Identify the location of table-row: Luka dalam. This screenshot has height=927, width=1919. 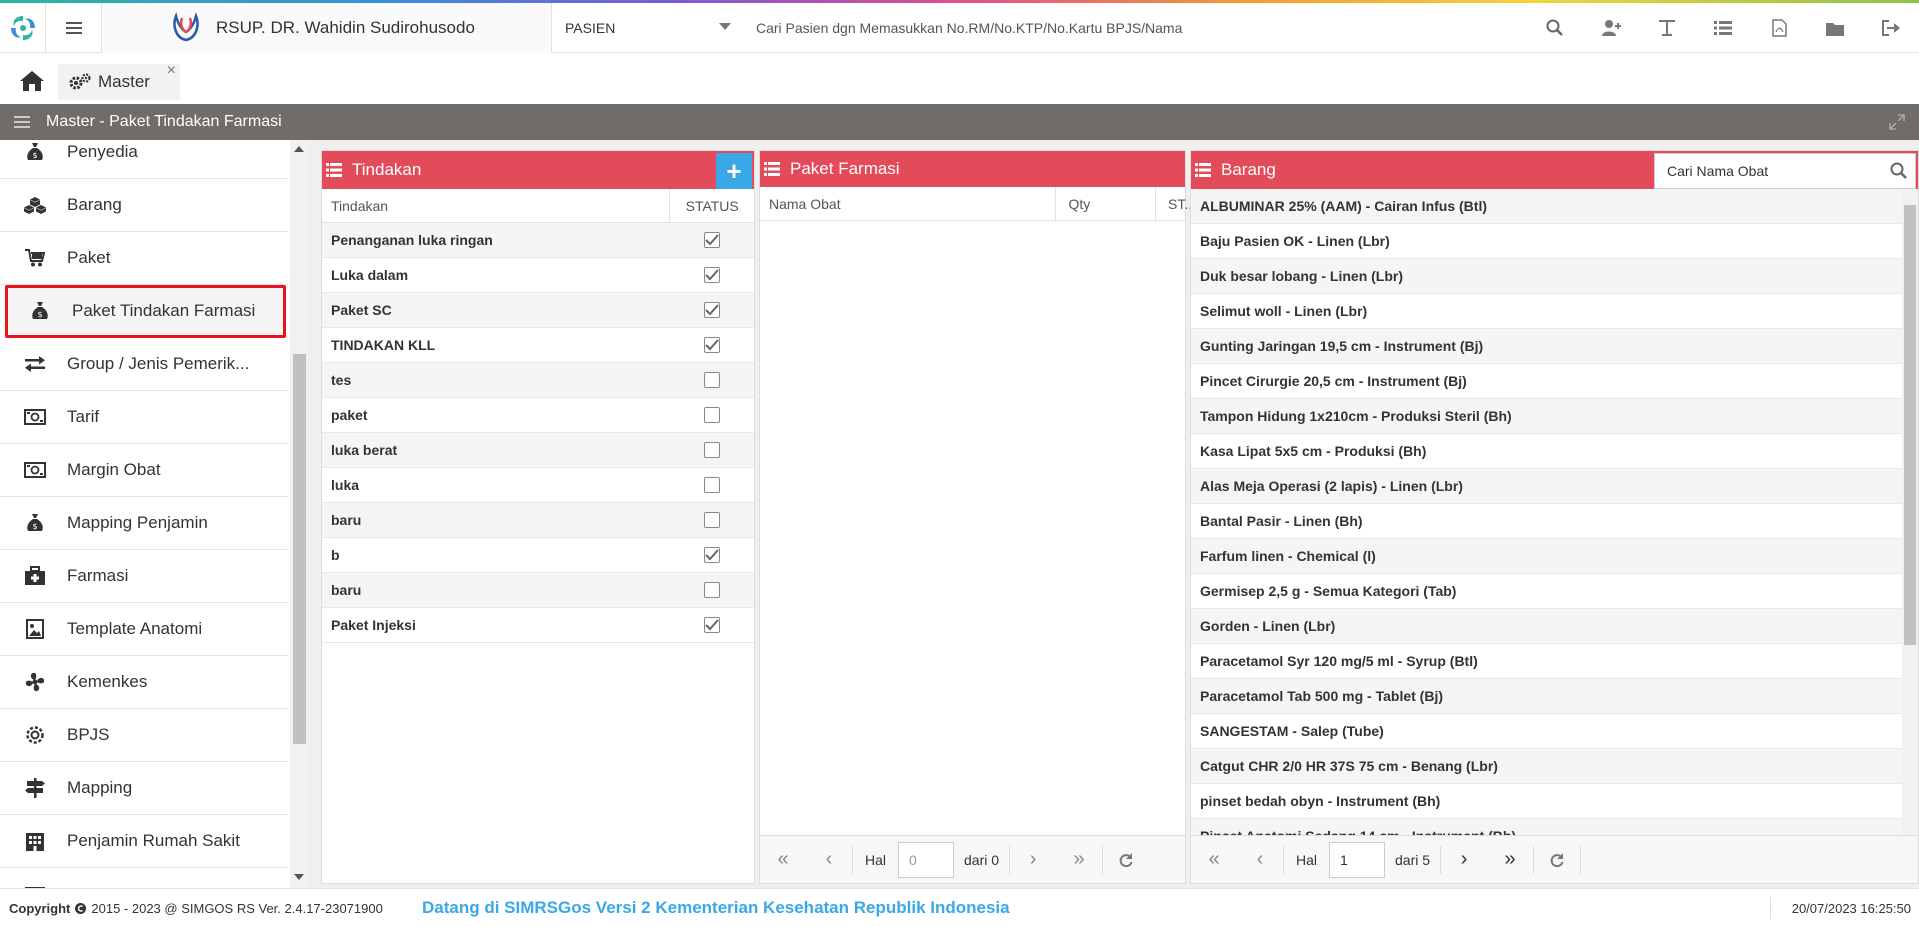
(538, 275).